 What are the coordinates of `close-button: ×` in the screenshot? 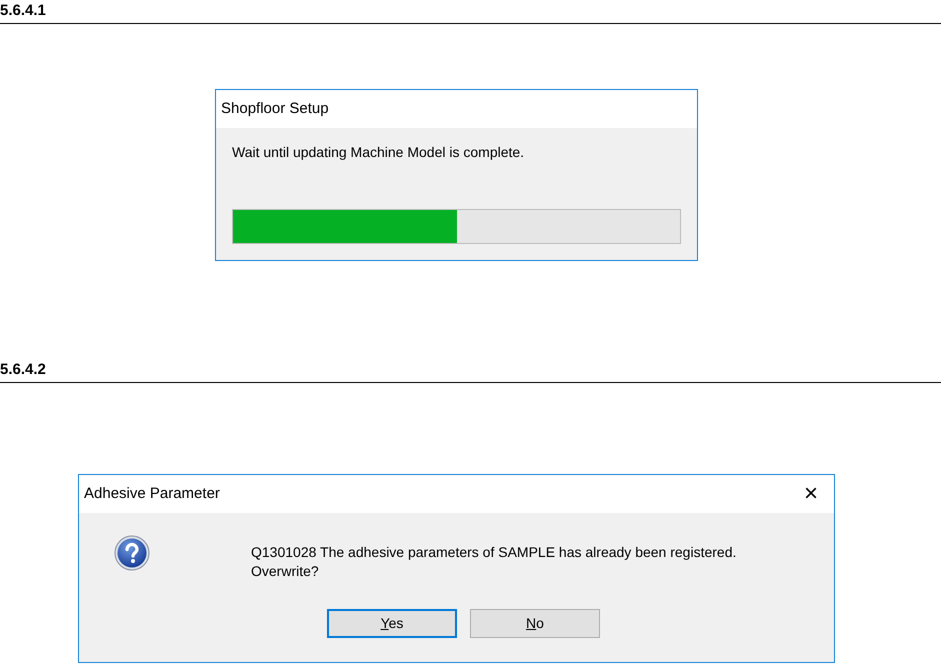 It's located at (811, 494).